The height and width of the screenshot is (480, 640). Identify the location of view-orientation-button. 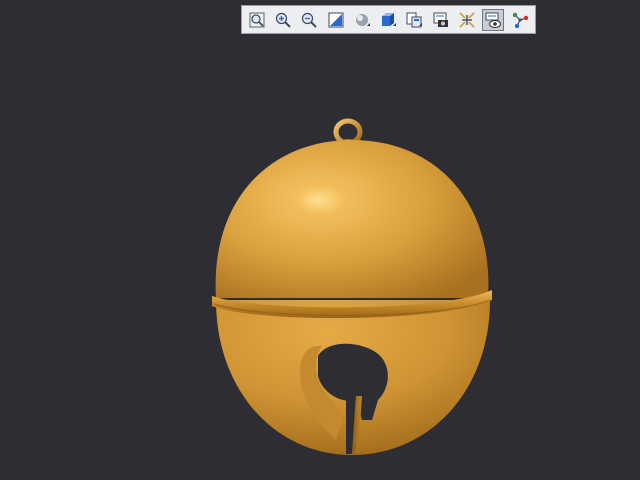
(388, 20).